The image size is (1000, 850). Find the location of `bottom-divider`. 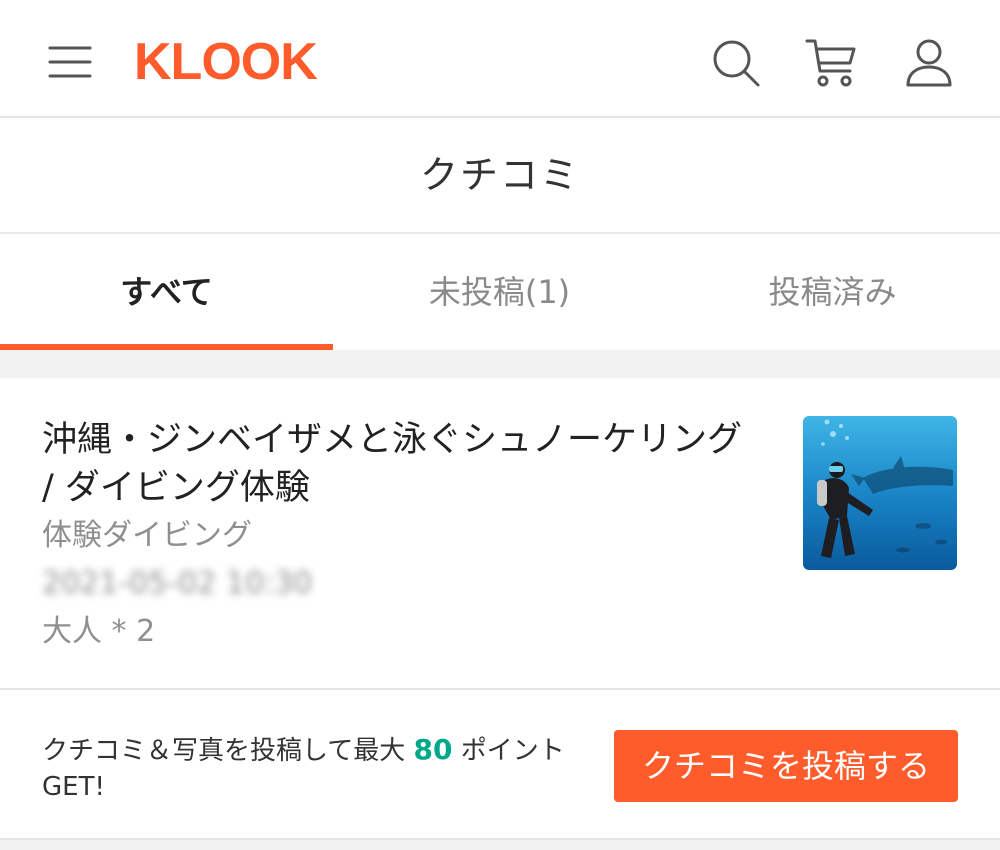

bottom-divider is located at coordinates (500, 845).